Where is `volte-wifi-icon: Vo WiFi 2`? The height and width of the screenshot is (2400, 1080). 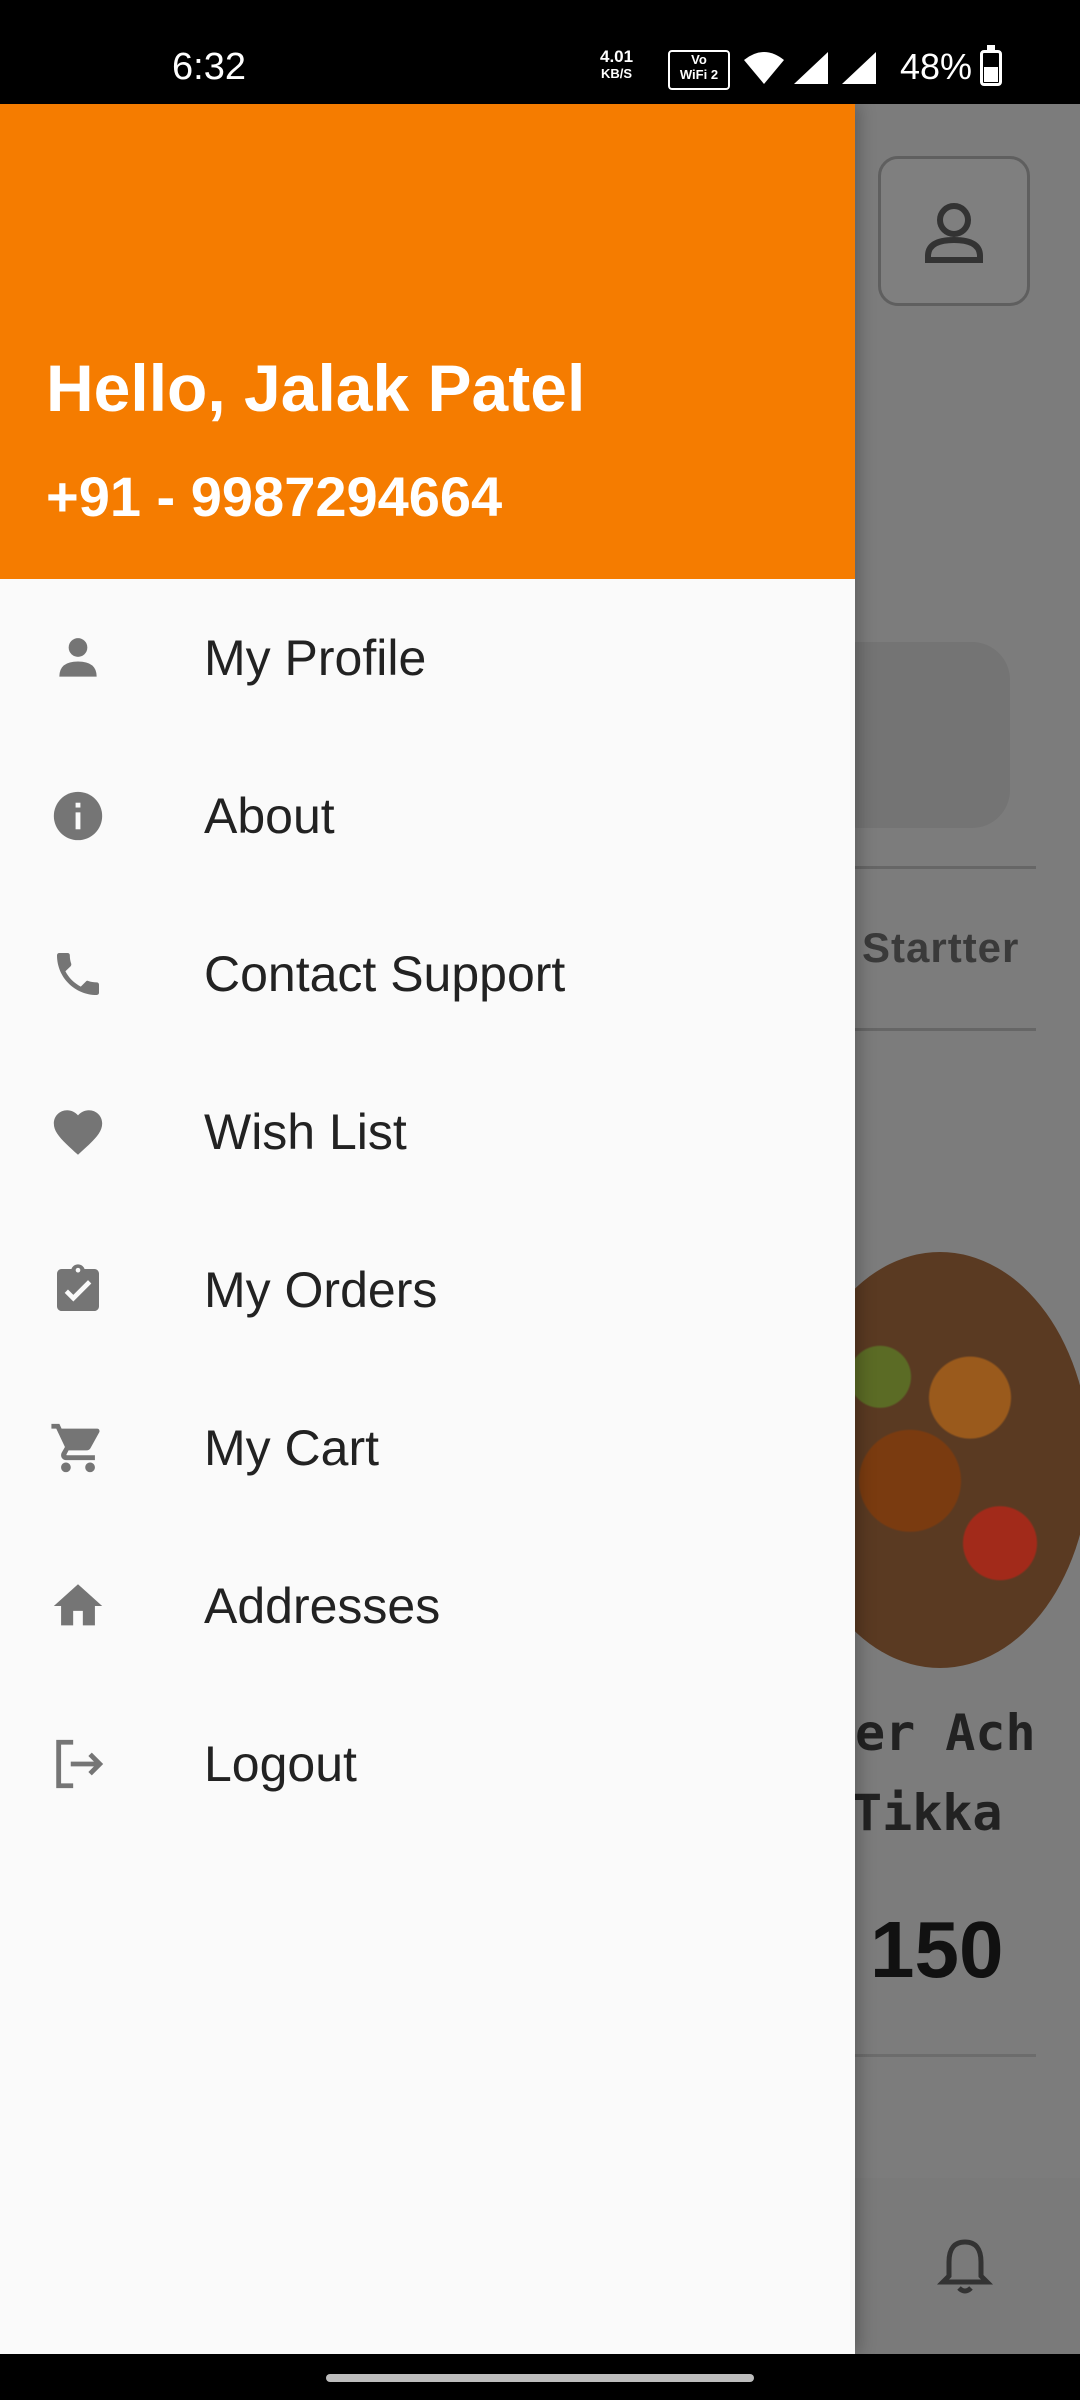 volte-wifi-icon: Vo WiFi 2 is located at coordinates (699, 70).